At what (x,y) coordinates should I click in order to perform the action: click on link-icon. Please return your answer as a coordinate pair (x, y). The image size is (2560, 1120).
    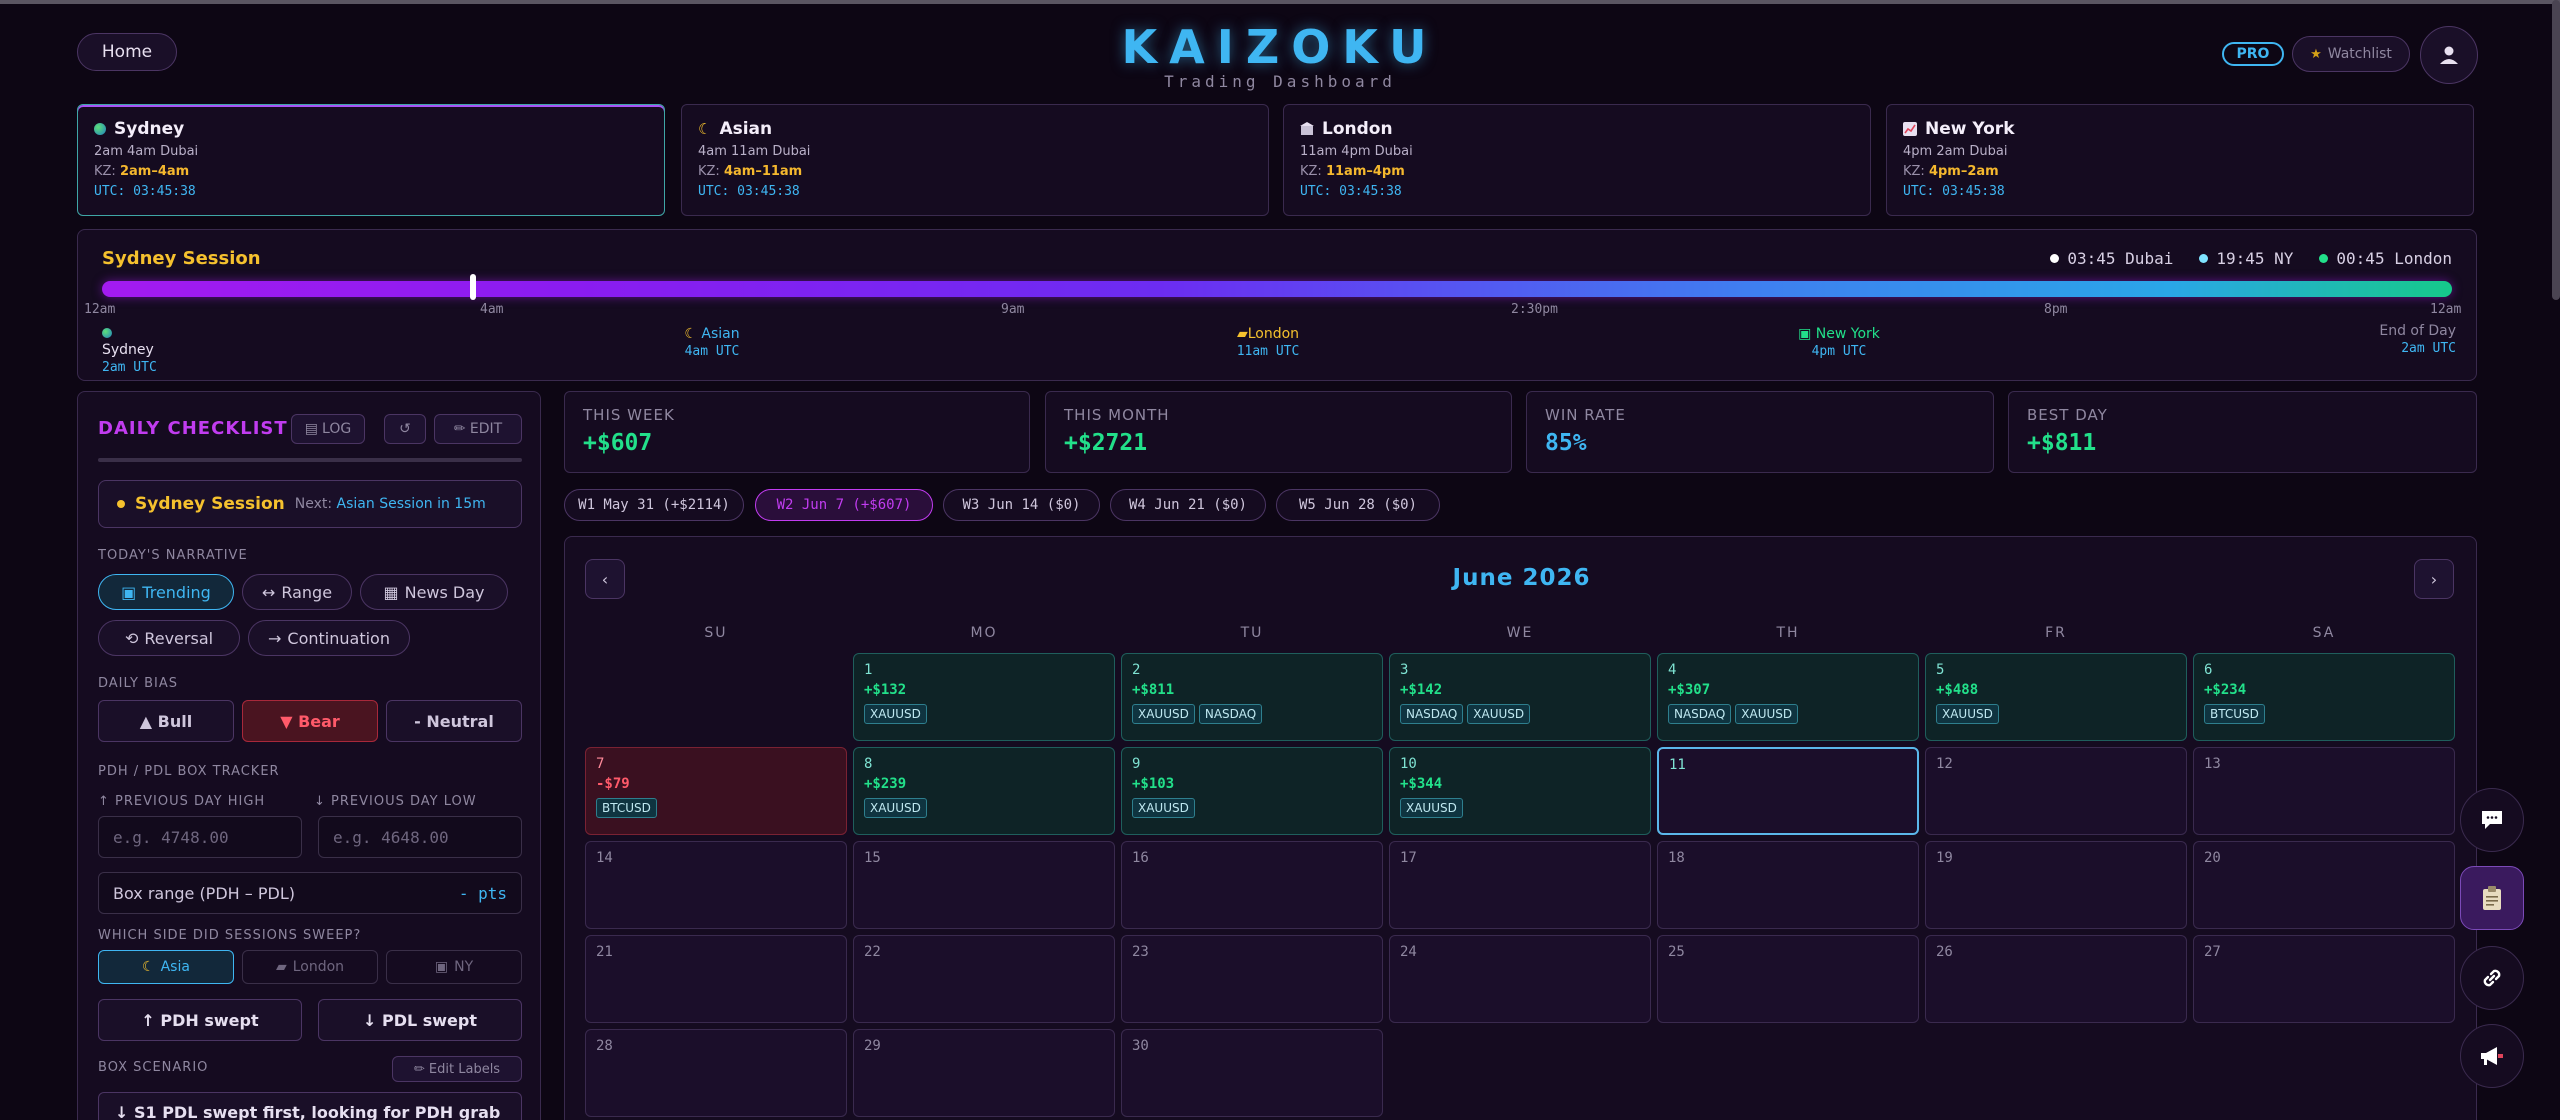
    Looking at the image, I should click on (2492, 978).